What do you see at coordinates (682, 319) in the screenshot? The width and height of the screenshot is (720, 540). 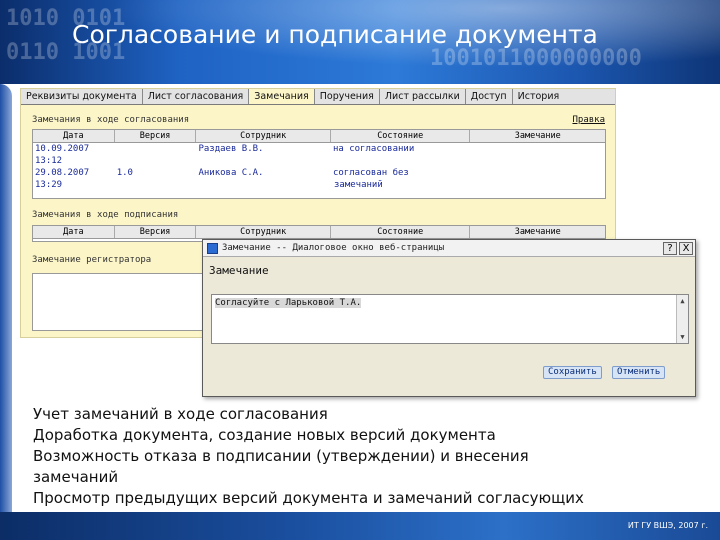 I see `textarea-scrollbar: ▲ ▼` at bounding box center [682, 319].